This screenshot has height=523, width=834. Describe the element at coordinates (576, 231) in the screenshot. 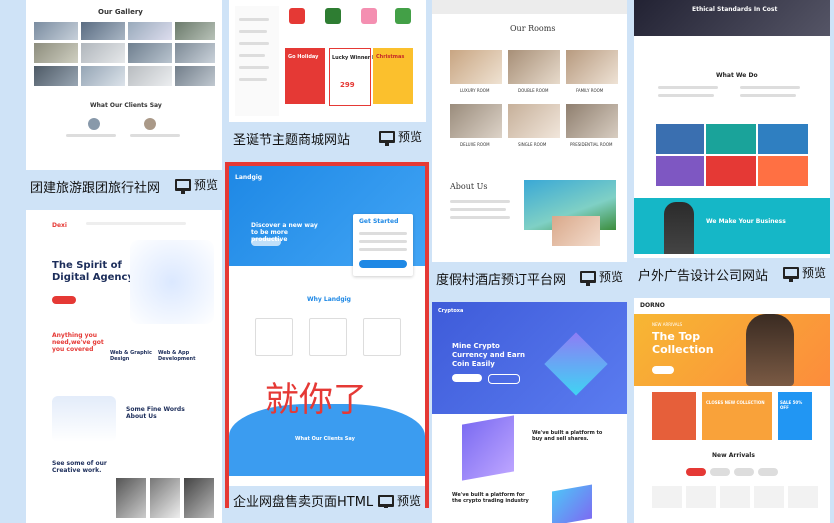

I see `spa-image` at that location.